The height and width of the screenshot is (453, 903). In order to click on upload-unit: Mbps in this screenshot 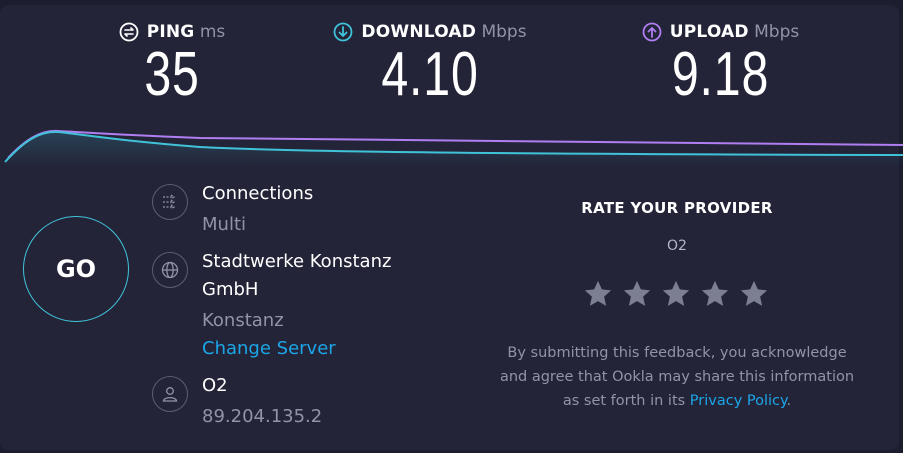, I will do `click(777, 32)`.